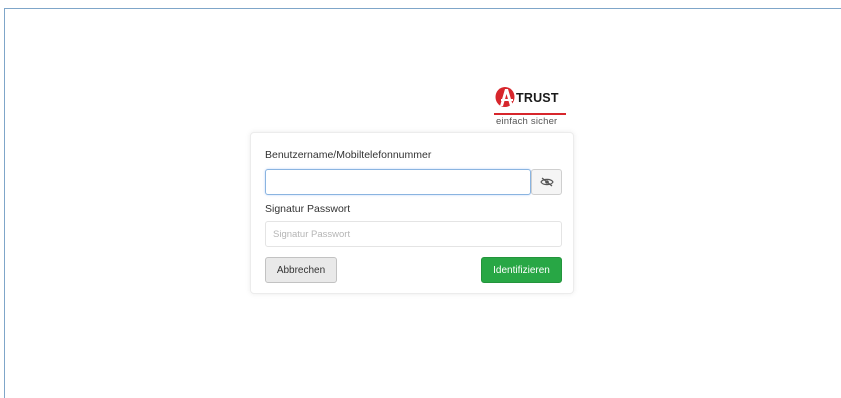  Describe the element at coordinates (301, 270) in the screenshot. I see `cancel-button: Abbrechen` at that location.